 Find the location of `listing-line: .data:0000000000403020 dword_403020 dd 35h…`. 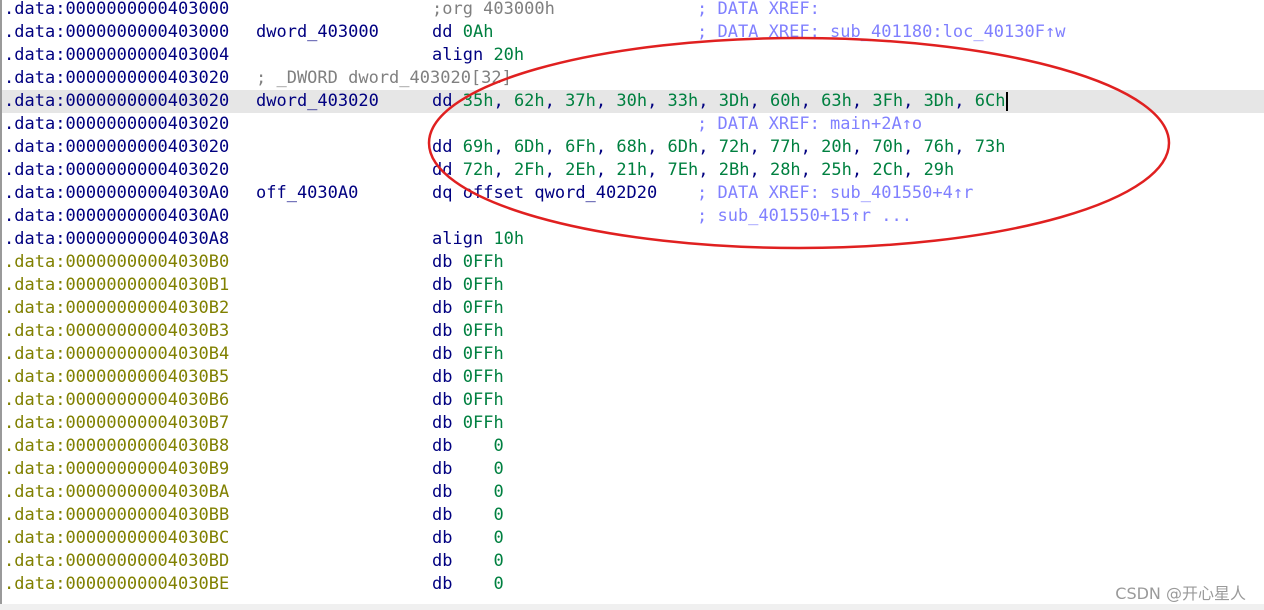

listing-line: .data:0000000000403020 dword_403020 dd 35h… is located at coordinates (633, 101).